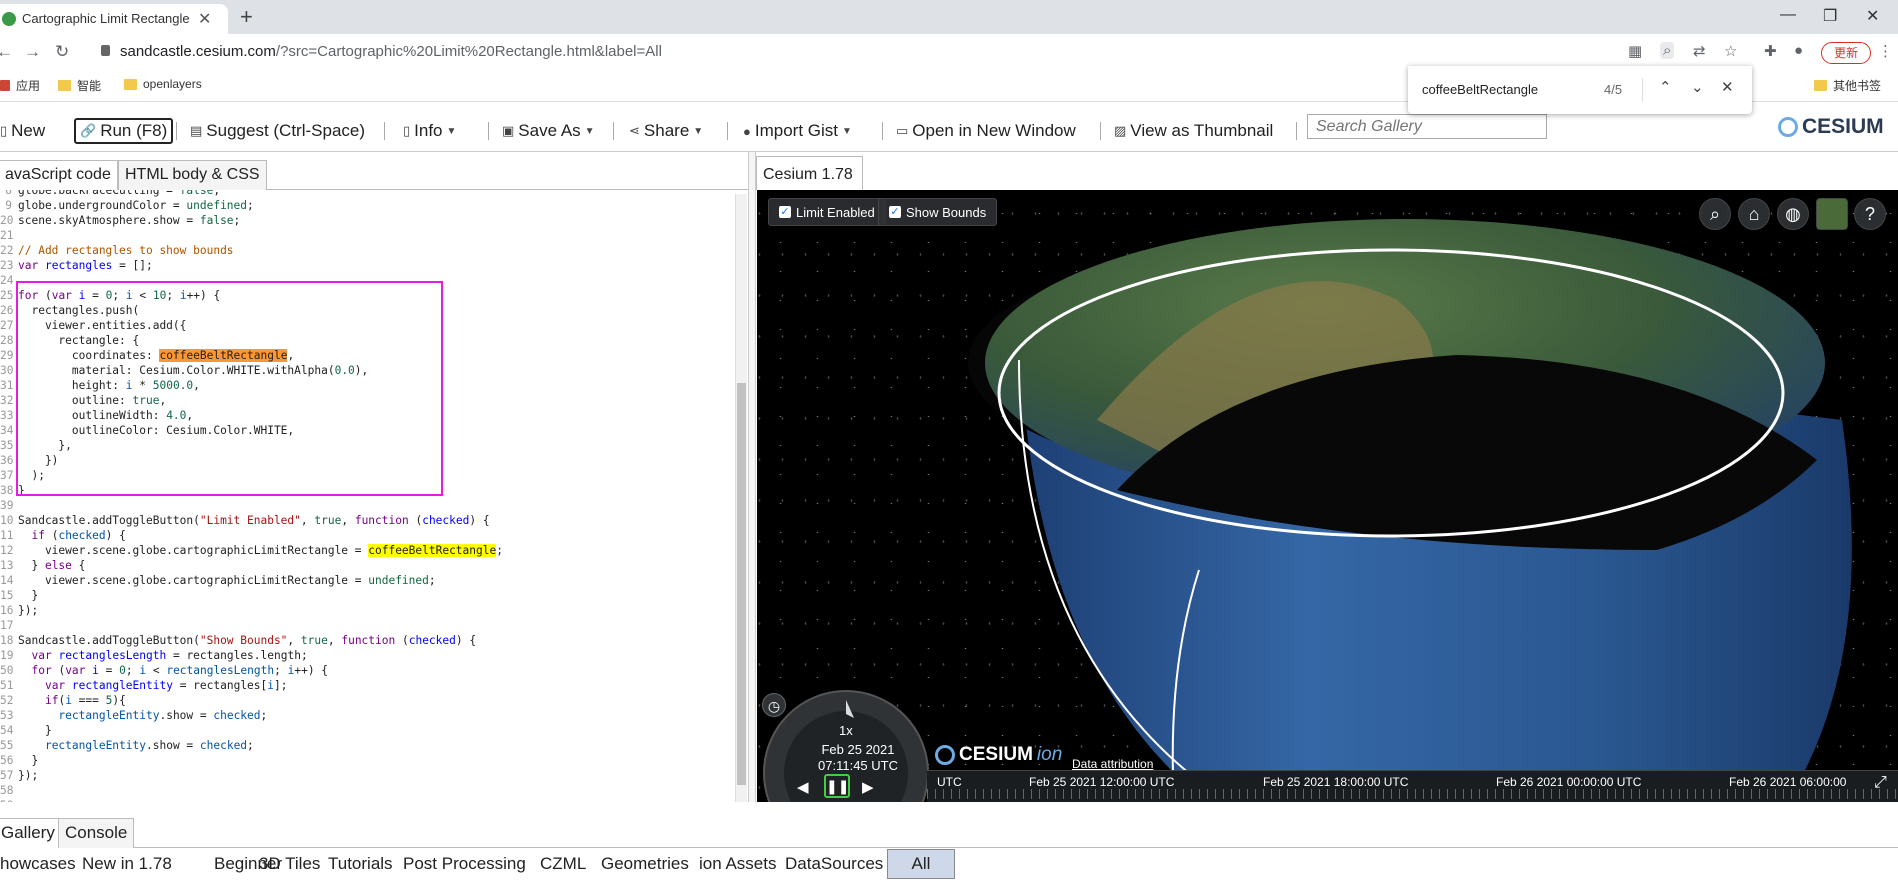  What do you see at coordinates (229, 388) in the screenshot?
I see `selection-highlight-box` at bounding box center [229, 388].